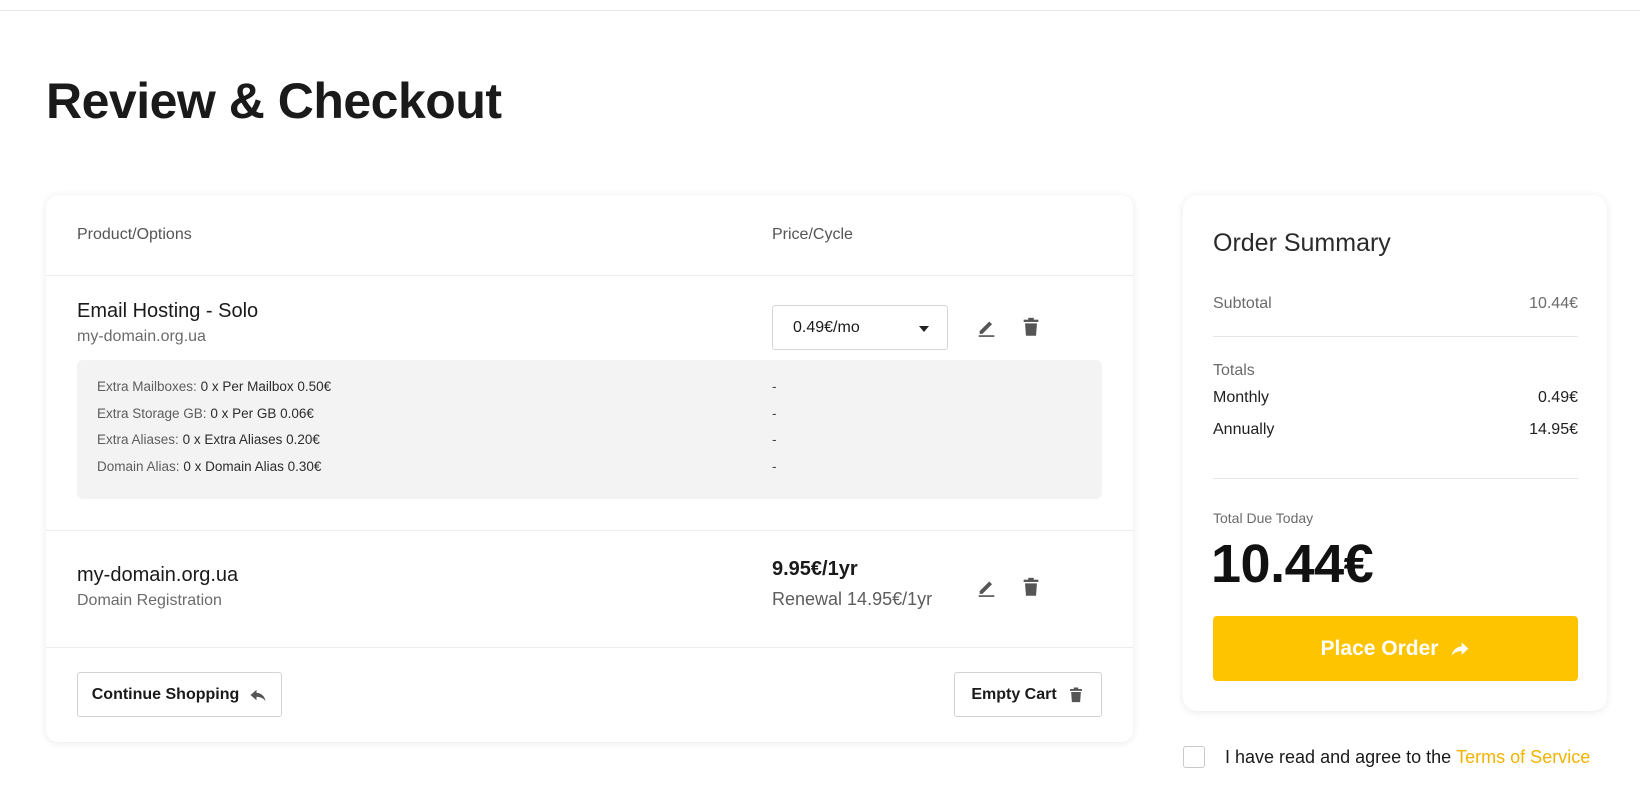 The image size is (1640, 786). Describe the element at coordinates (1338, 756) in the screenshot. I see `terms-text: I have read and agree to the` at that location.